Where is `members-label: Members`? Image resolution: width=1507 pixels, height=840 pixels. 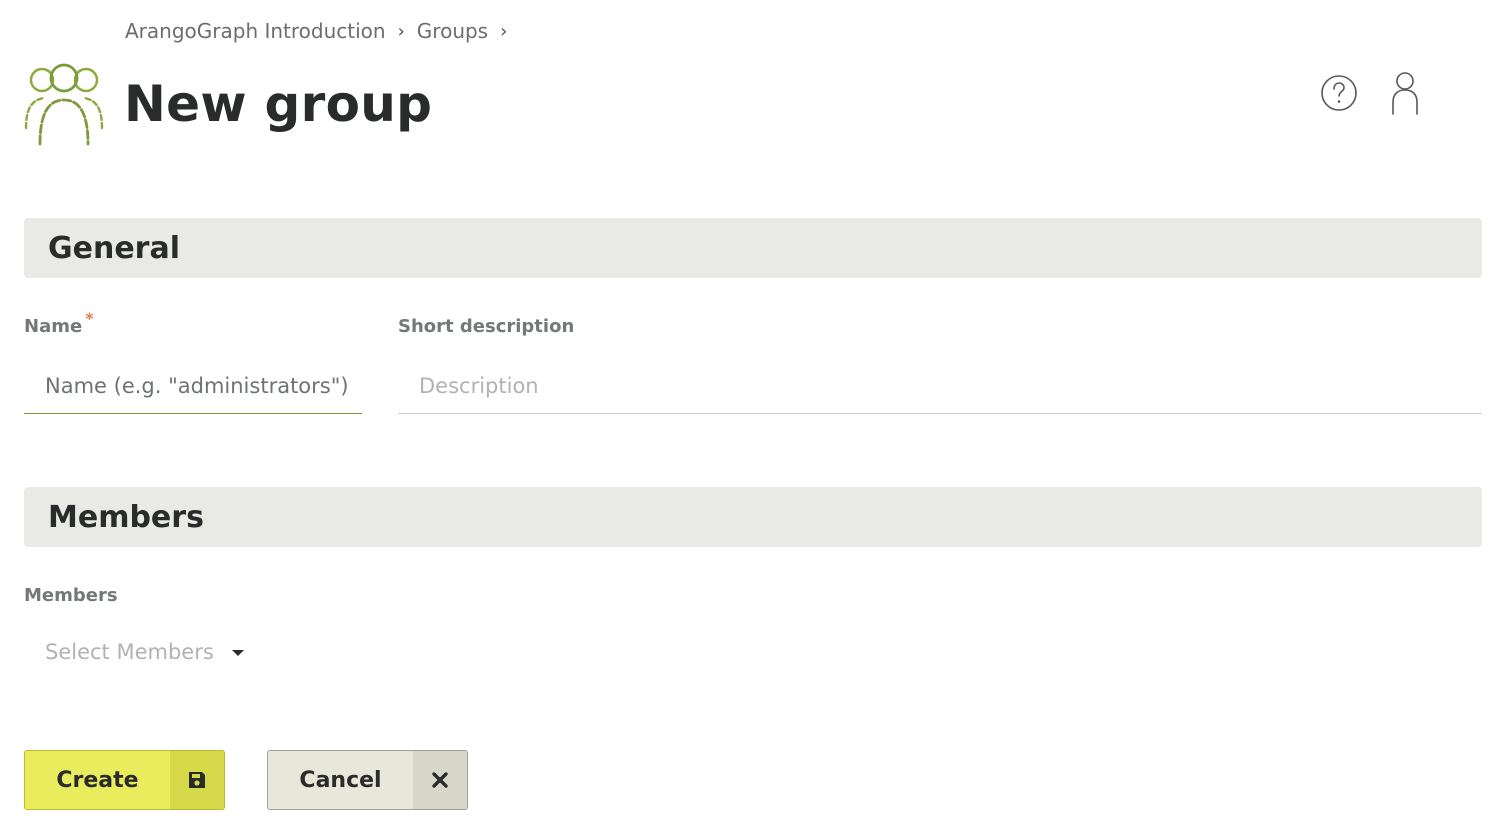
members-label: Members is located at coordinates (71, 595).